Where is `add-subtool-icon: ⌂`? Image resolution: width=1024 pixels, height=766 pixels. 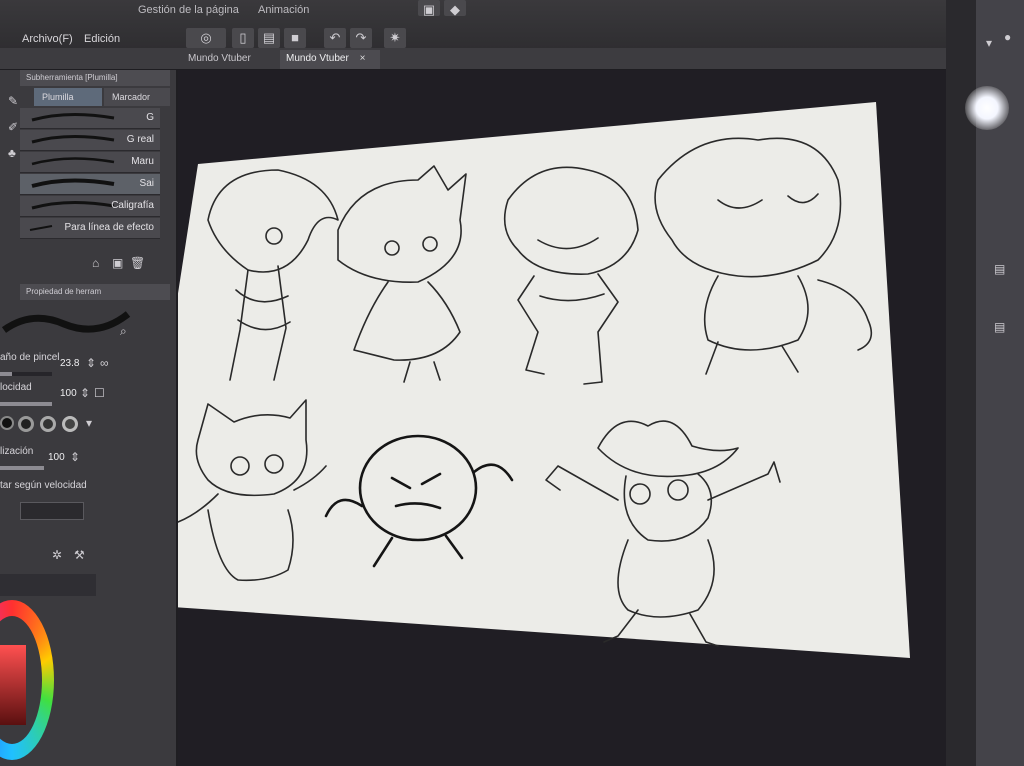
add-subtool-icon: ⌂ is located at coordinates (95, 263).